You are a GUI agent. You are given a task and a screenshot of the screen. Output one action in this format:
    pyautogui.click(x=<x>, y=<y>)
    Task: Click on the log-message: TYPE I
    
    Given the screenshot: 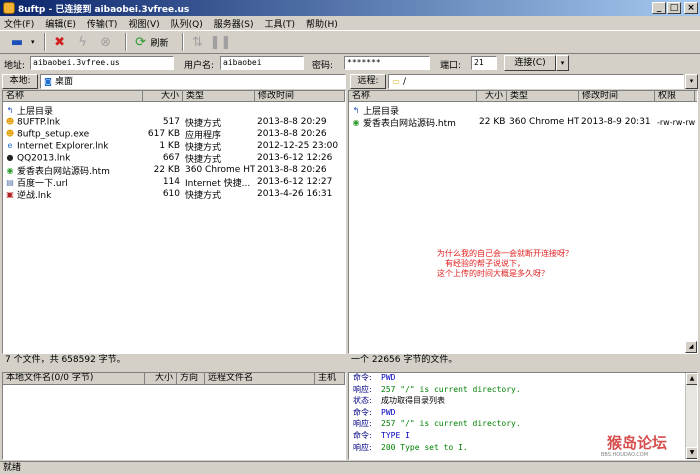 What is the action you would take?
    pyautogui.click(x=395, y=435)
    